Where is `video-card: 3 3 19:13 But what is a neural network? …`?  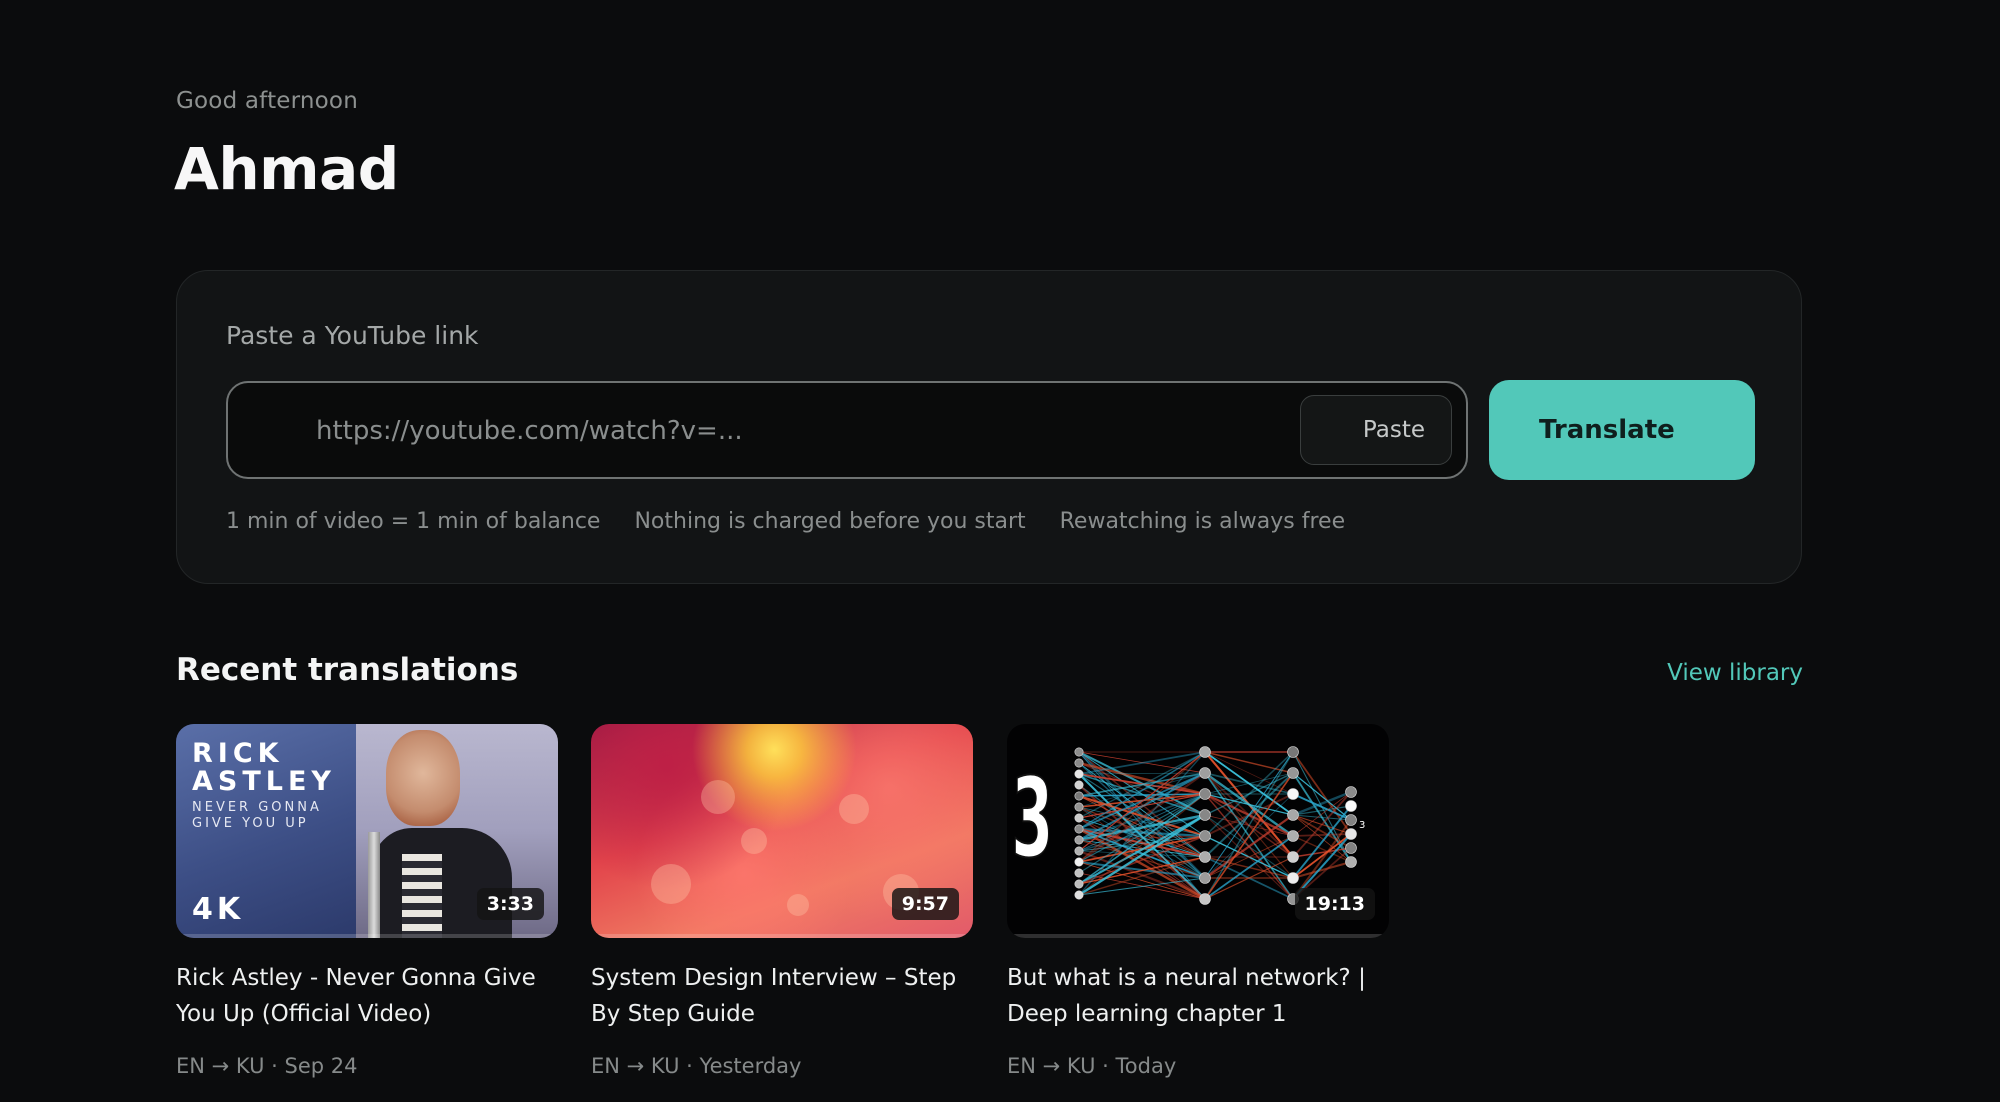
video-card: 3 3 19:13 But what is a neural network? … is located at coordinates (1198, 901).